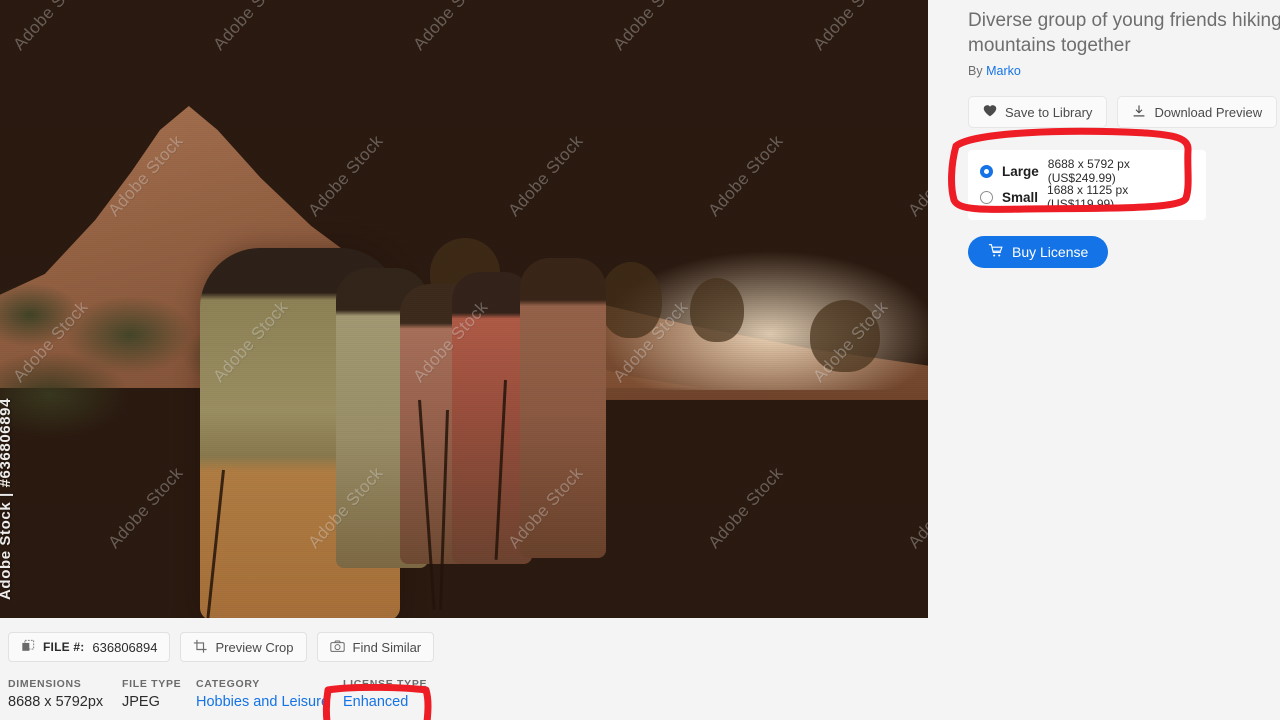  I want to click on metadata-item-category: CATEGORY Hobbies and Leisure, so click(269, 694).